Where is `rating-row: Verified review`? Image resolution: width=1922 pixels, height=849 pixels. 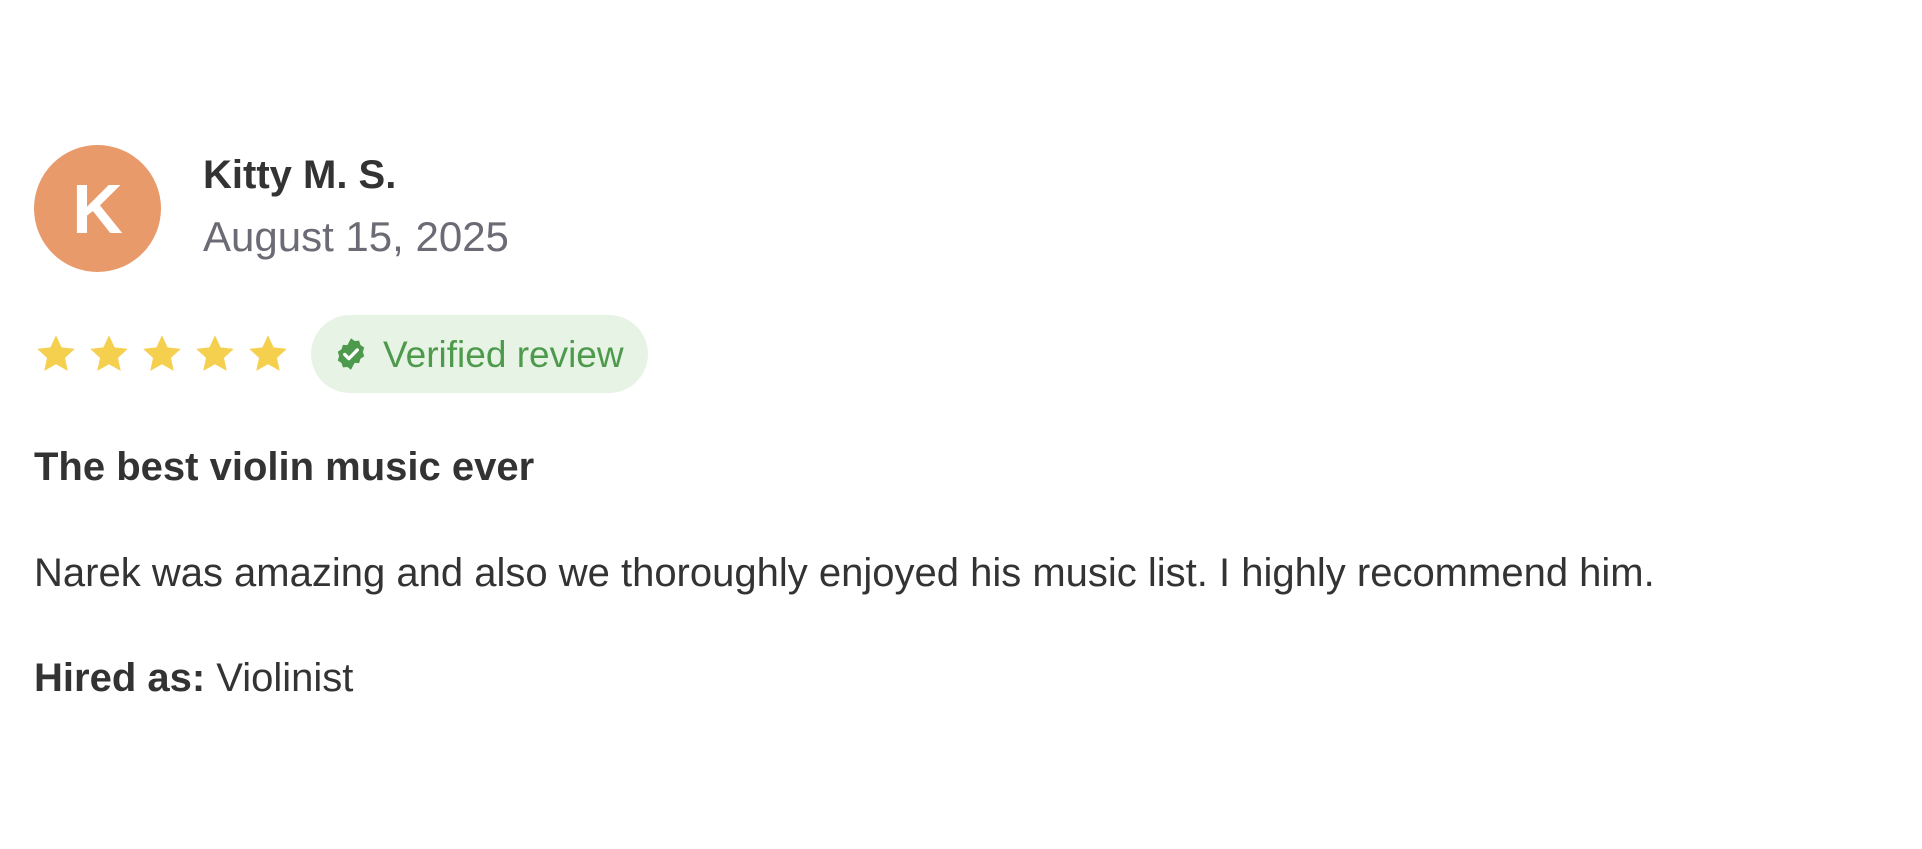 rating-row: Verified review is located at coordinates (964, 354).